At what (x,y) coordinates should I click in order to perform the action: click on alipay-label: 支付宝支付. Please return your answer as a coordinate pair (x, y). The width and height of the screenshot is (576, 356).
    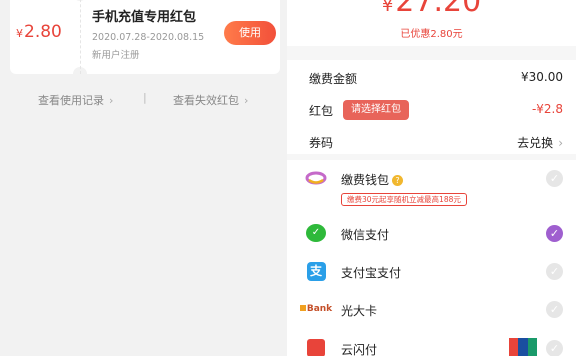
    Looking at the image, I should click on (371, 273).